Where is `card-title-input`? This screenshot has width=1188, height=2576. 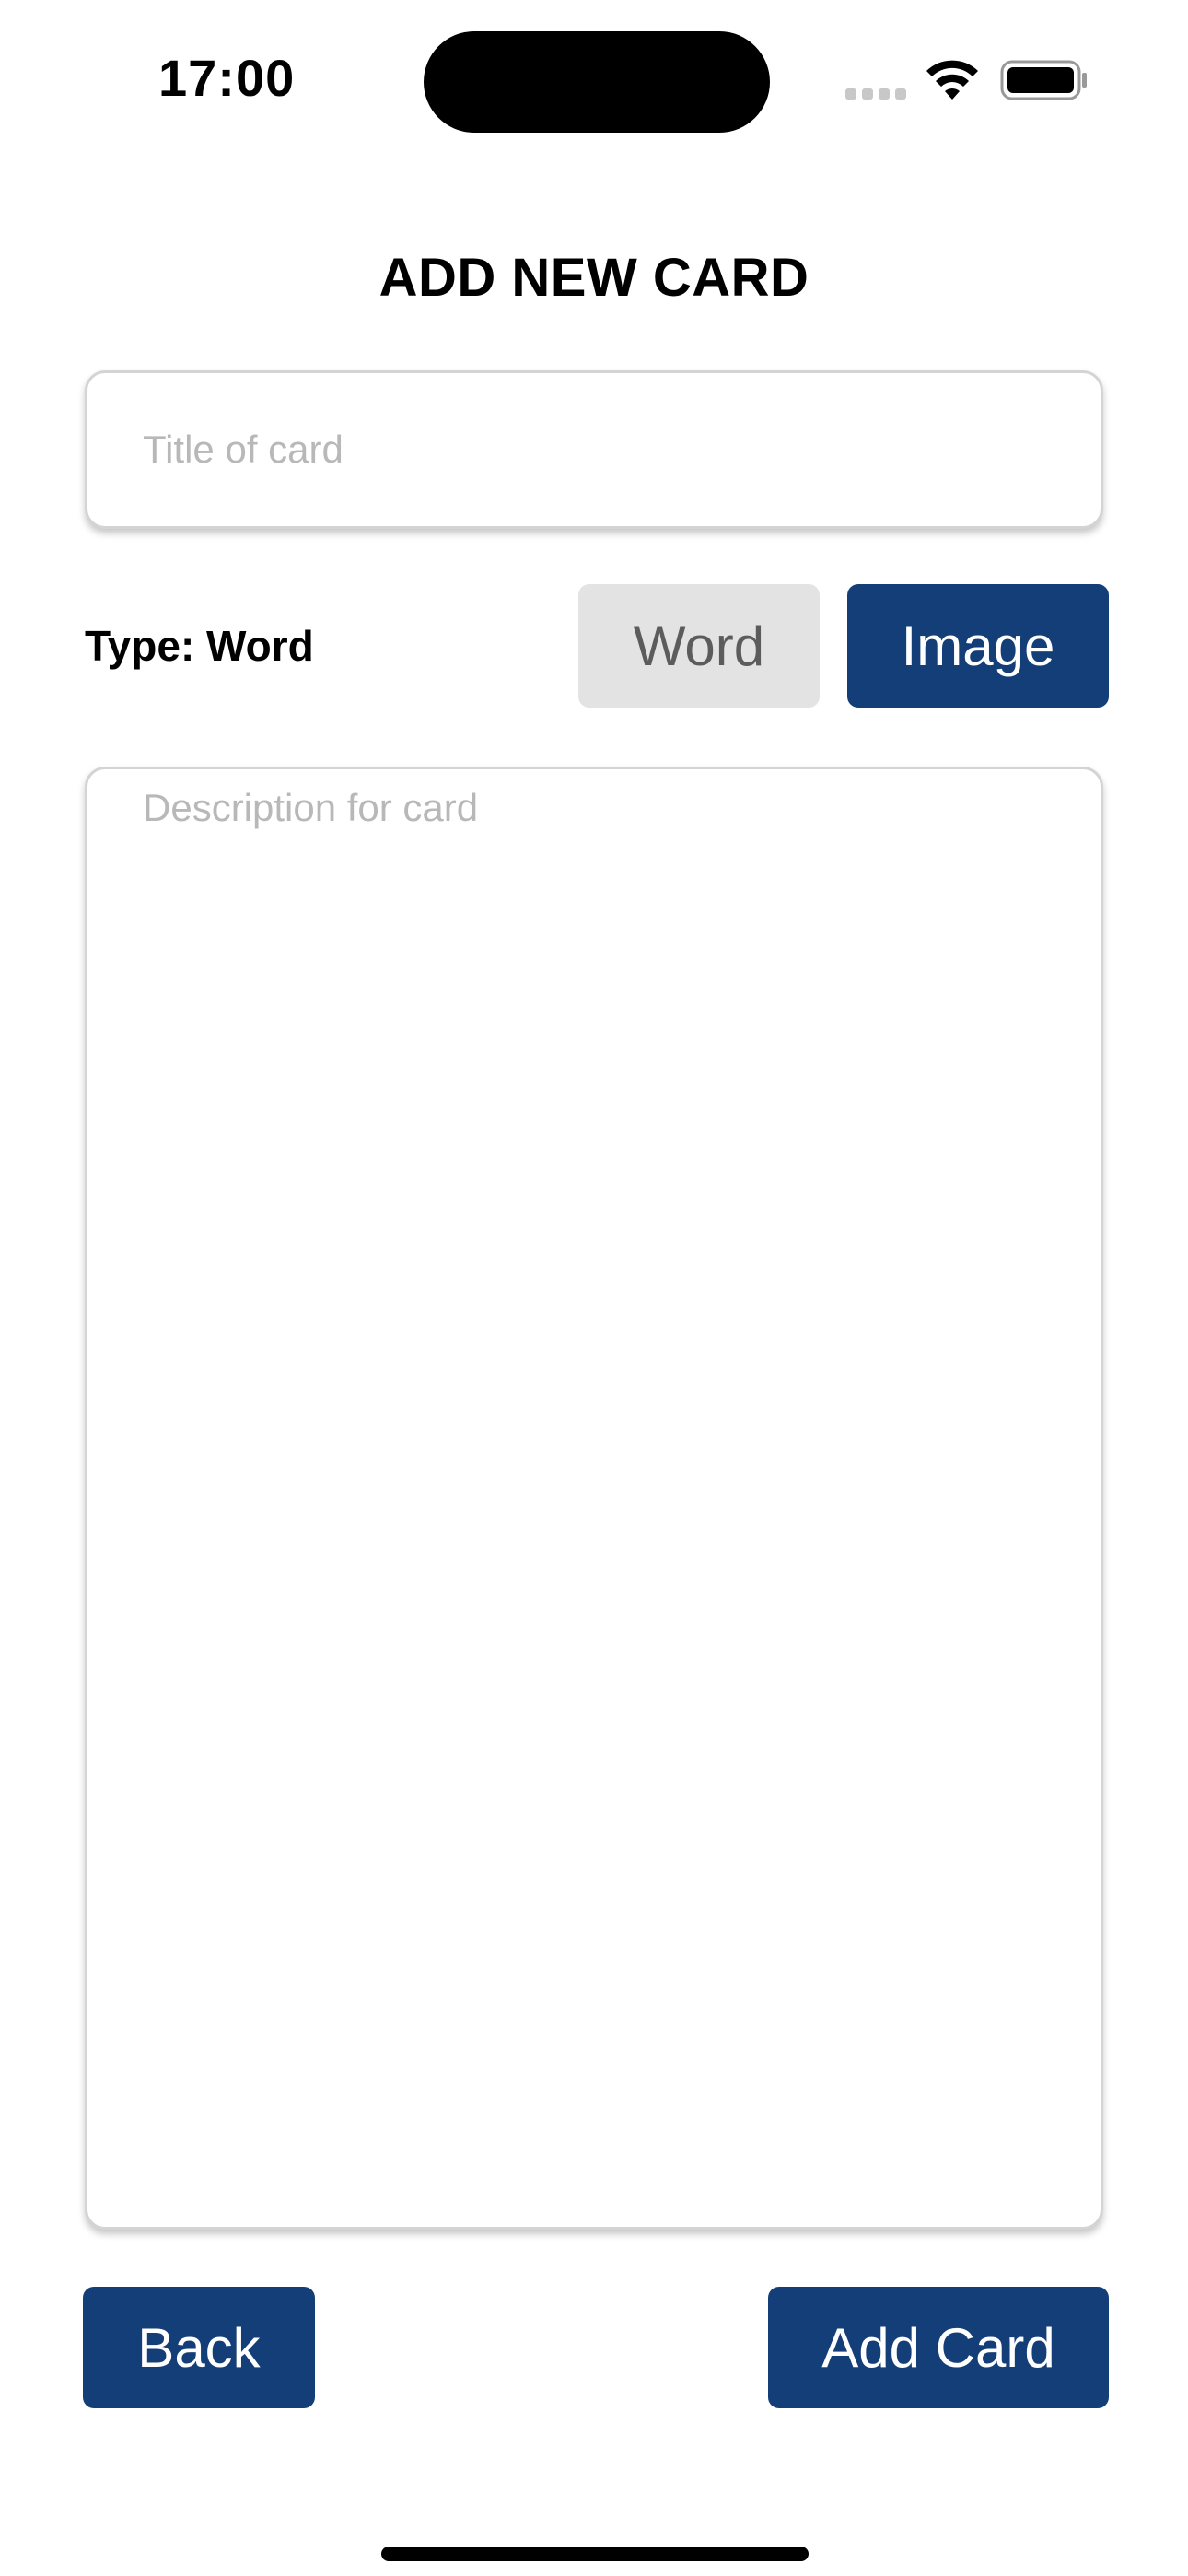 card-title-input is located at coordinates (594, 449).